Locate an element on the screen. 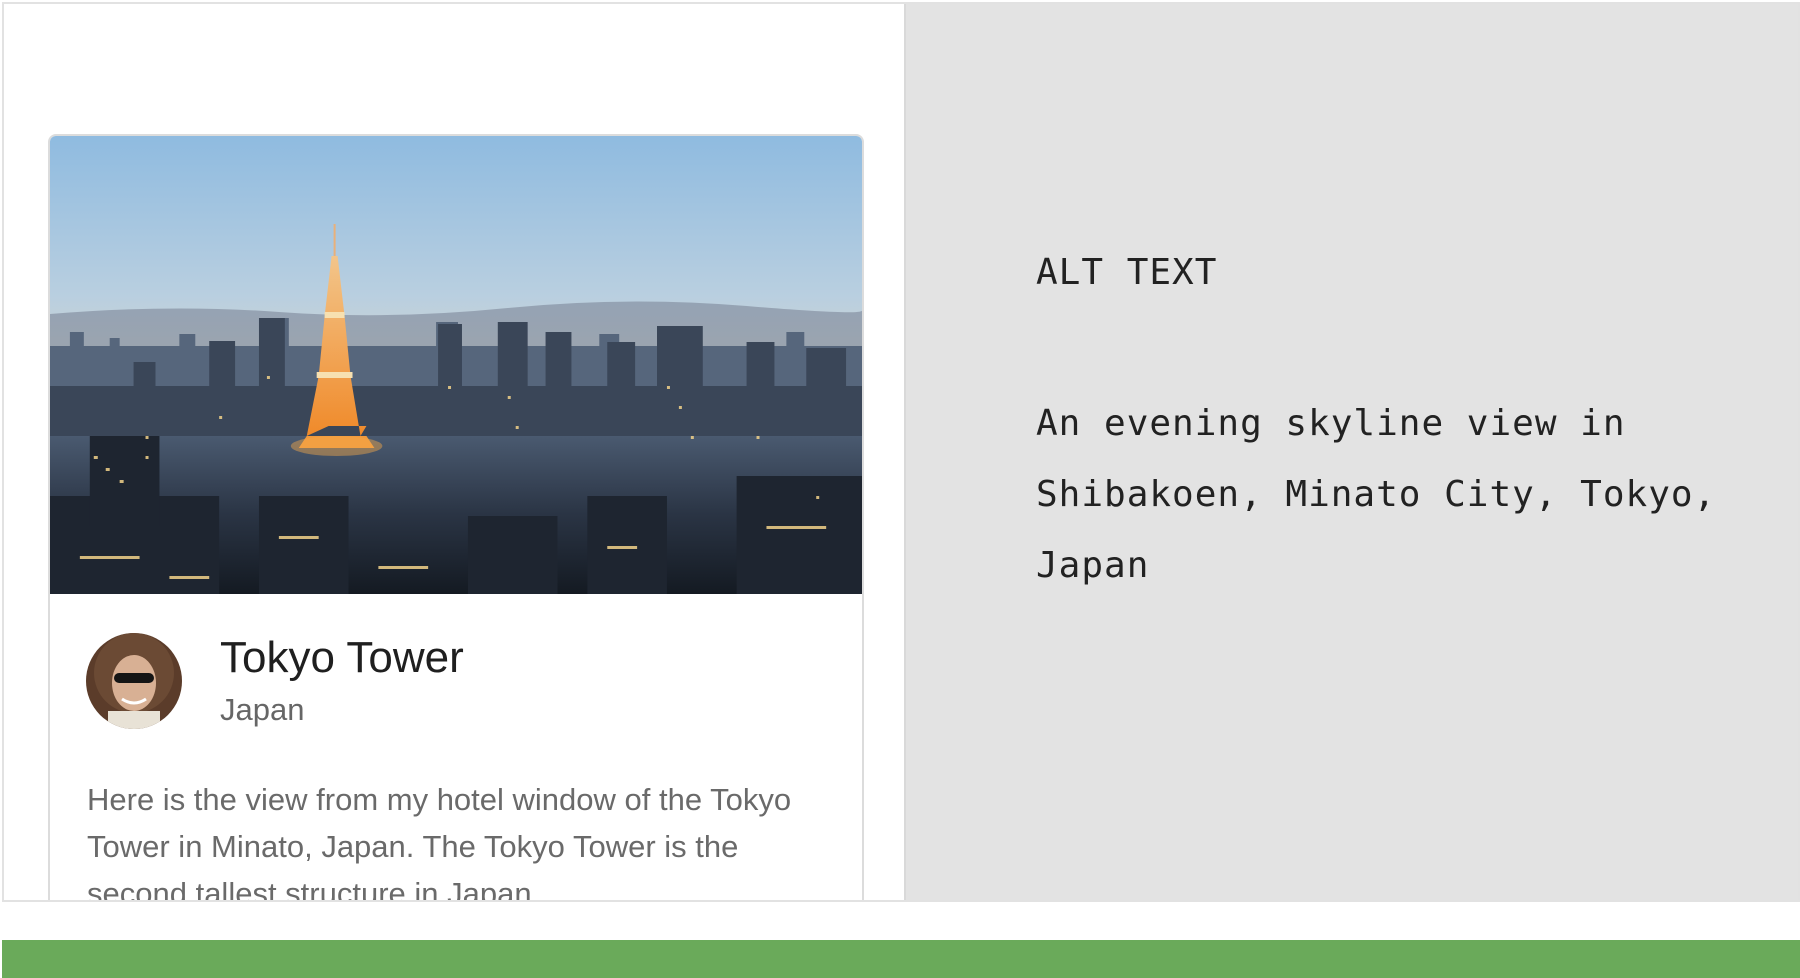 The width and height of the screenshot is (1800, 978). alt-text-heading: ALT TEXT is located at coordinates (1127, 272).